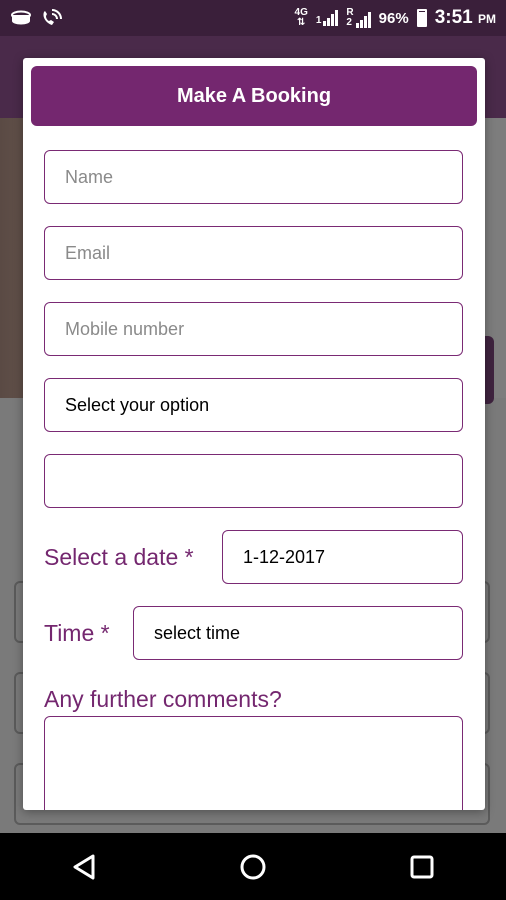 Image resolution: width=506 pixels, height=900 pixels. What do you see at coordinates (254, 96) in the screenshot?
I see `dialog-title: Make A Booking` at bounding box center [254, 96].